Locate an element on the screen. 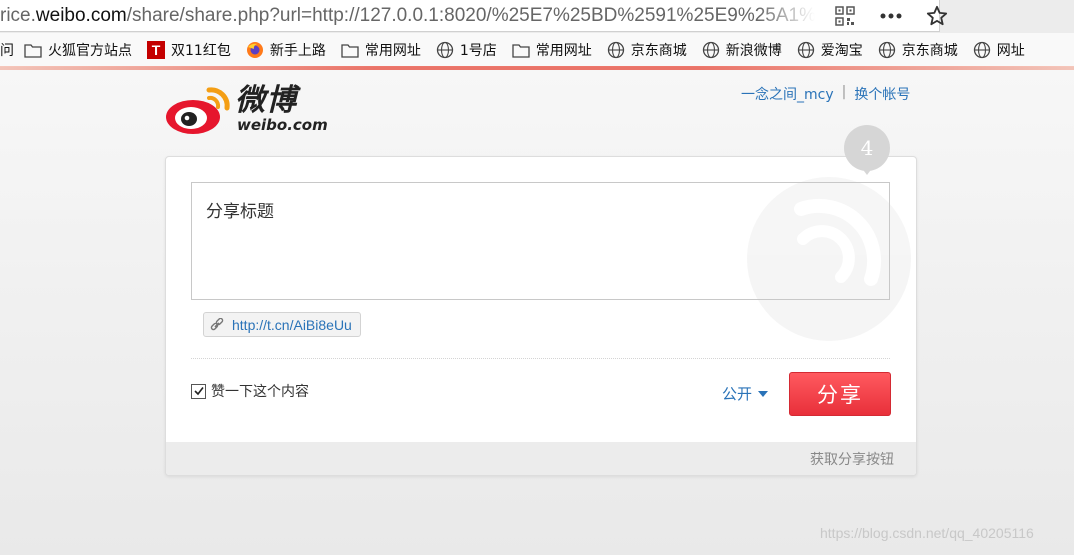 The height and width of the screenshot is (555, 1074). like-option: 赞一下这个内容 is located at coordinates (250, 391).